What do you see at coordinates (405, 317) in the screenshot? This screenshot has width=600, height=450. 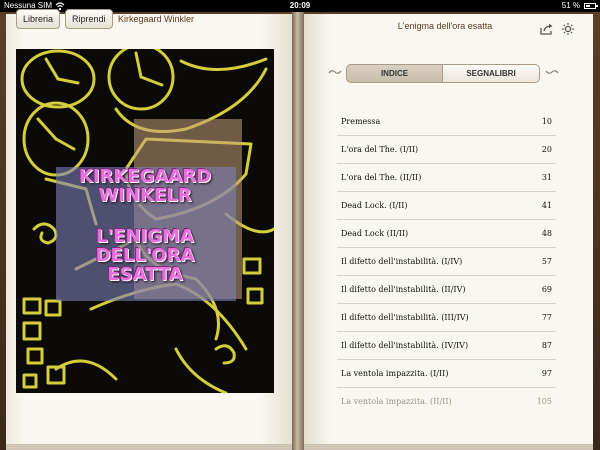 I see `toc-chapter-title: Il difetto dell'instabilità. (III/IV)` at bounding box center [405, 317].